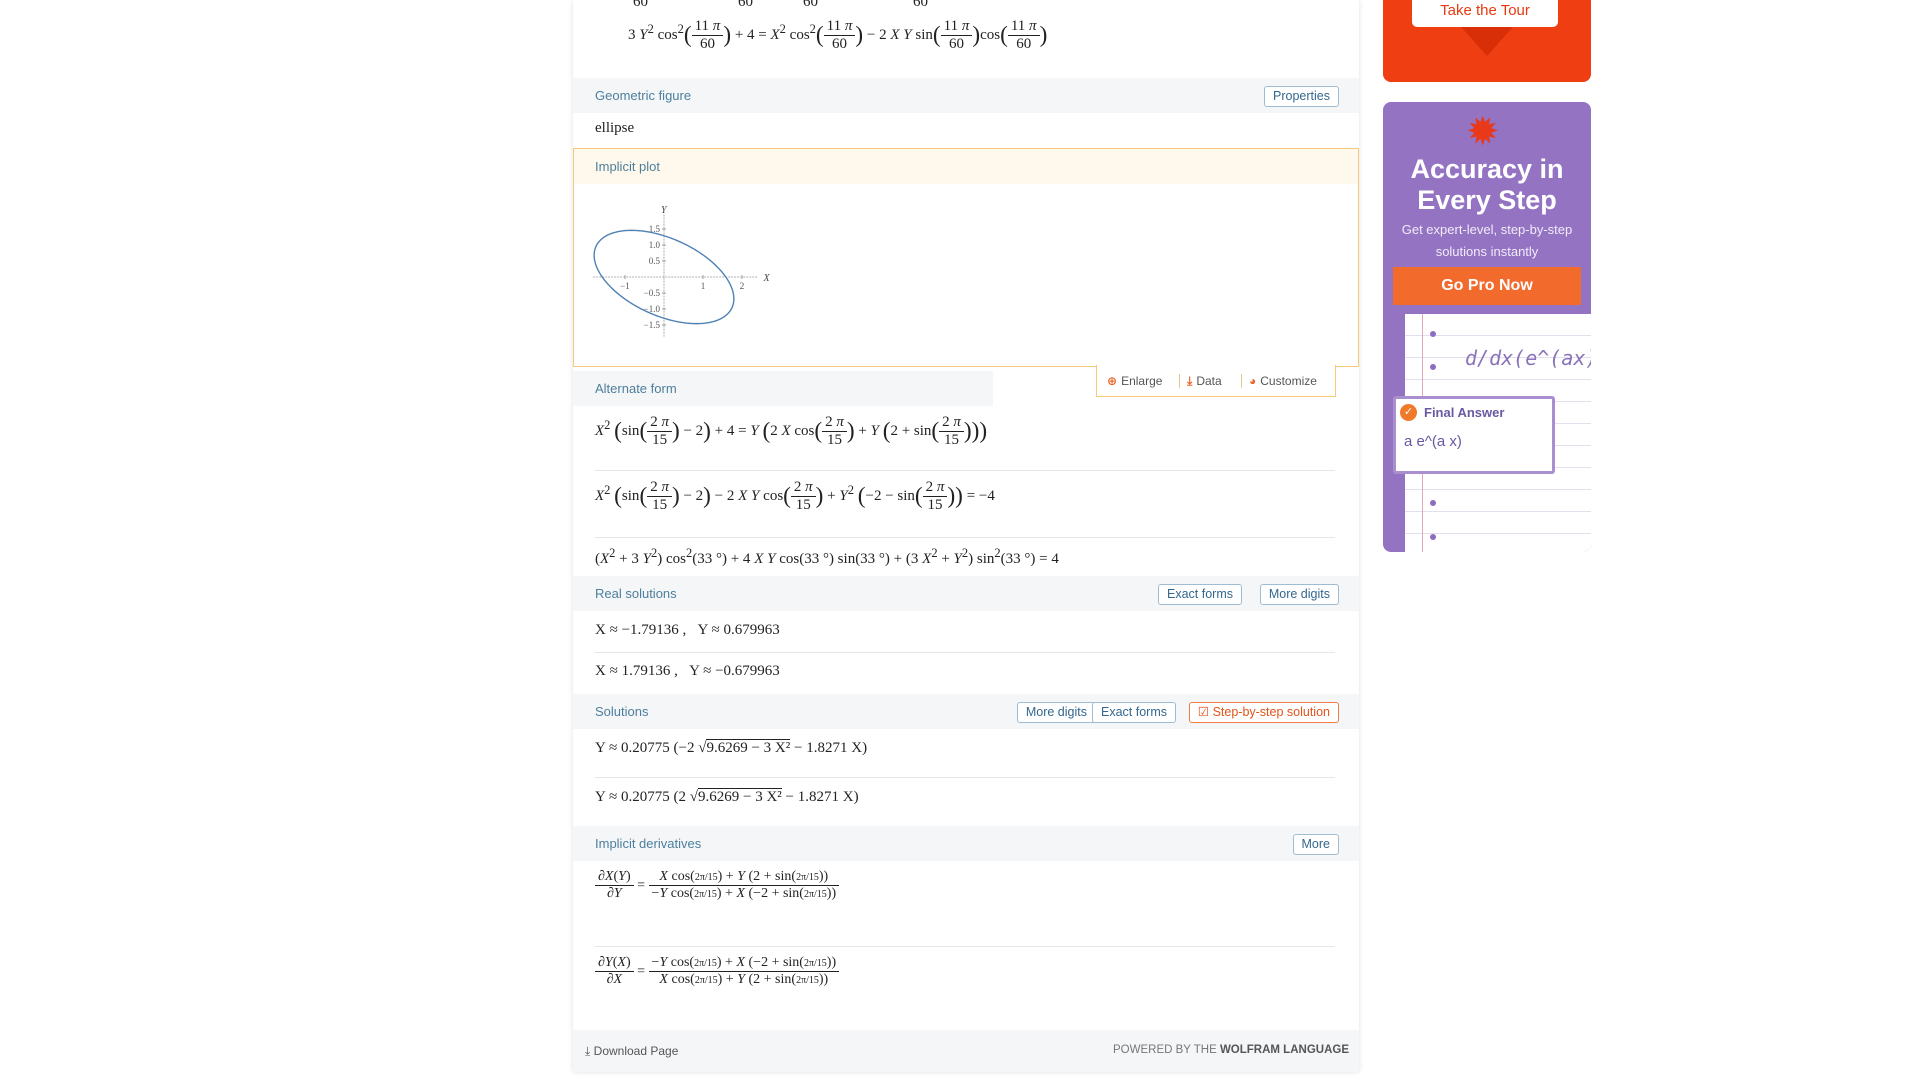 The image size is (1920, 1080). What do you see at coordinates (780, 5) in the screenshot?
I see `partial-fractions-top: 60 60 60 60` at bounding box center [780, 5].